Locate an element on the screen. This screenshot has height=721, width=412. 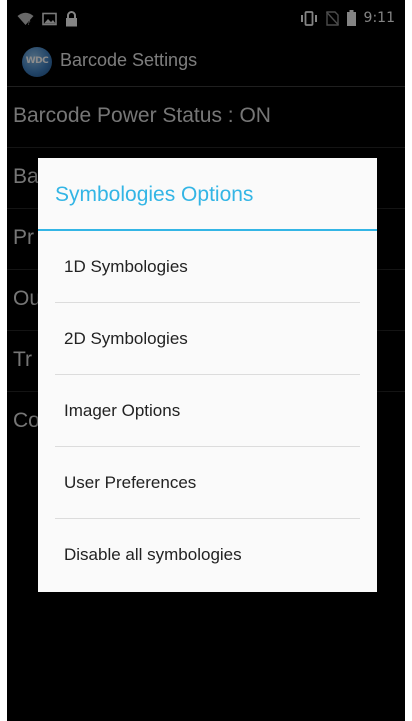
option-label: 2D Symbologies is located at coordinates (126, 338).